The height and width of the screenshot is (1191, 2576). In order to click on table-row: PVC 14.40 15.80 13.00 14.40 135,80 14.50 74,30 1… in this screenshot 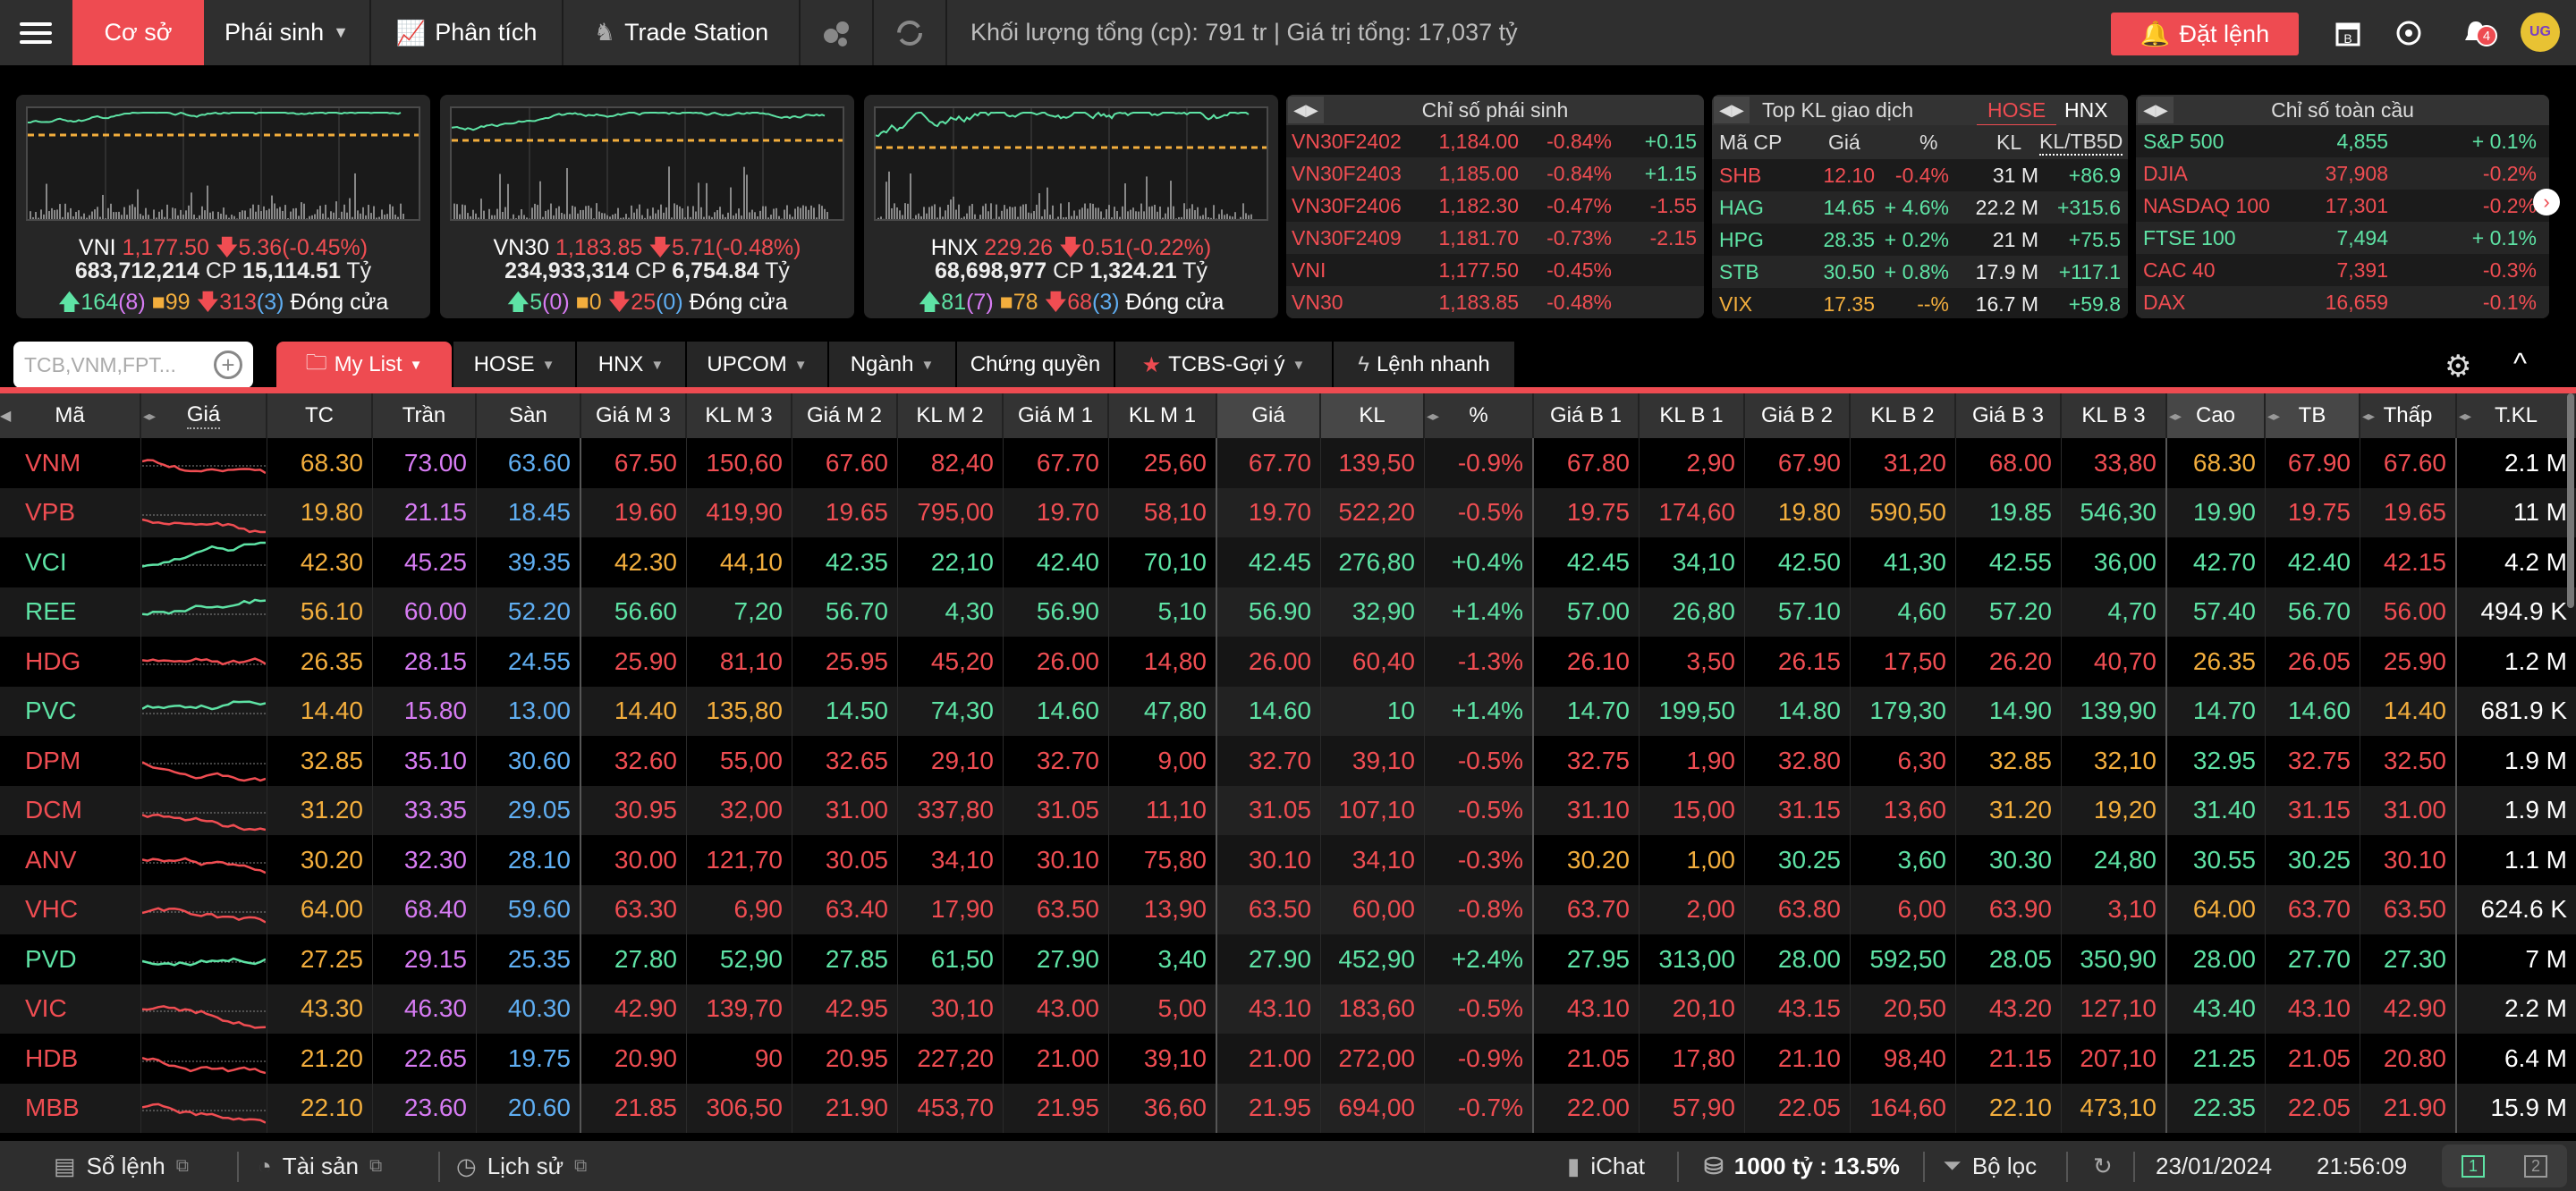, I will do `click(1288, 711)`.